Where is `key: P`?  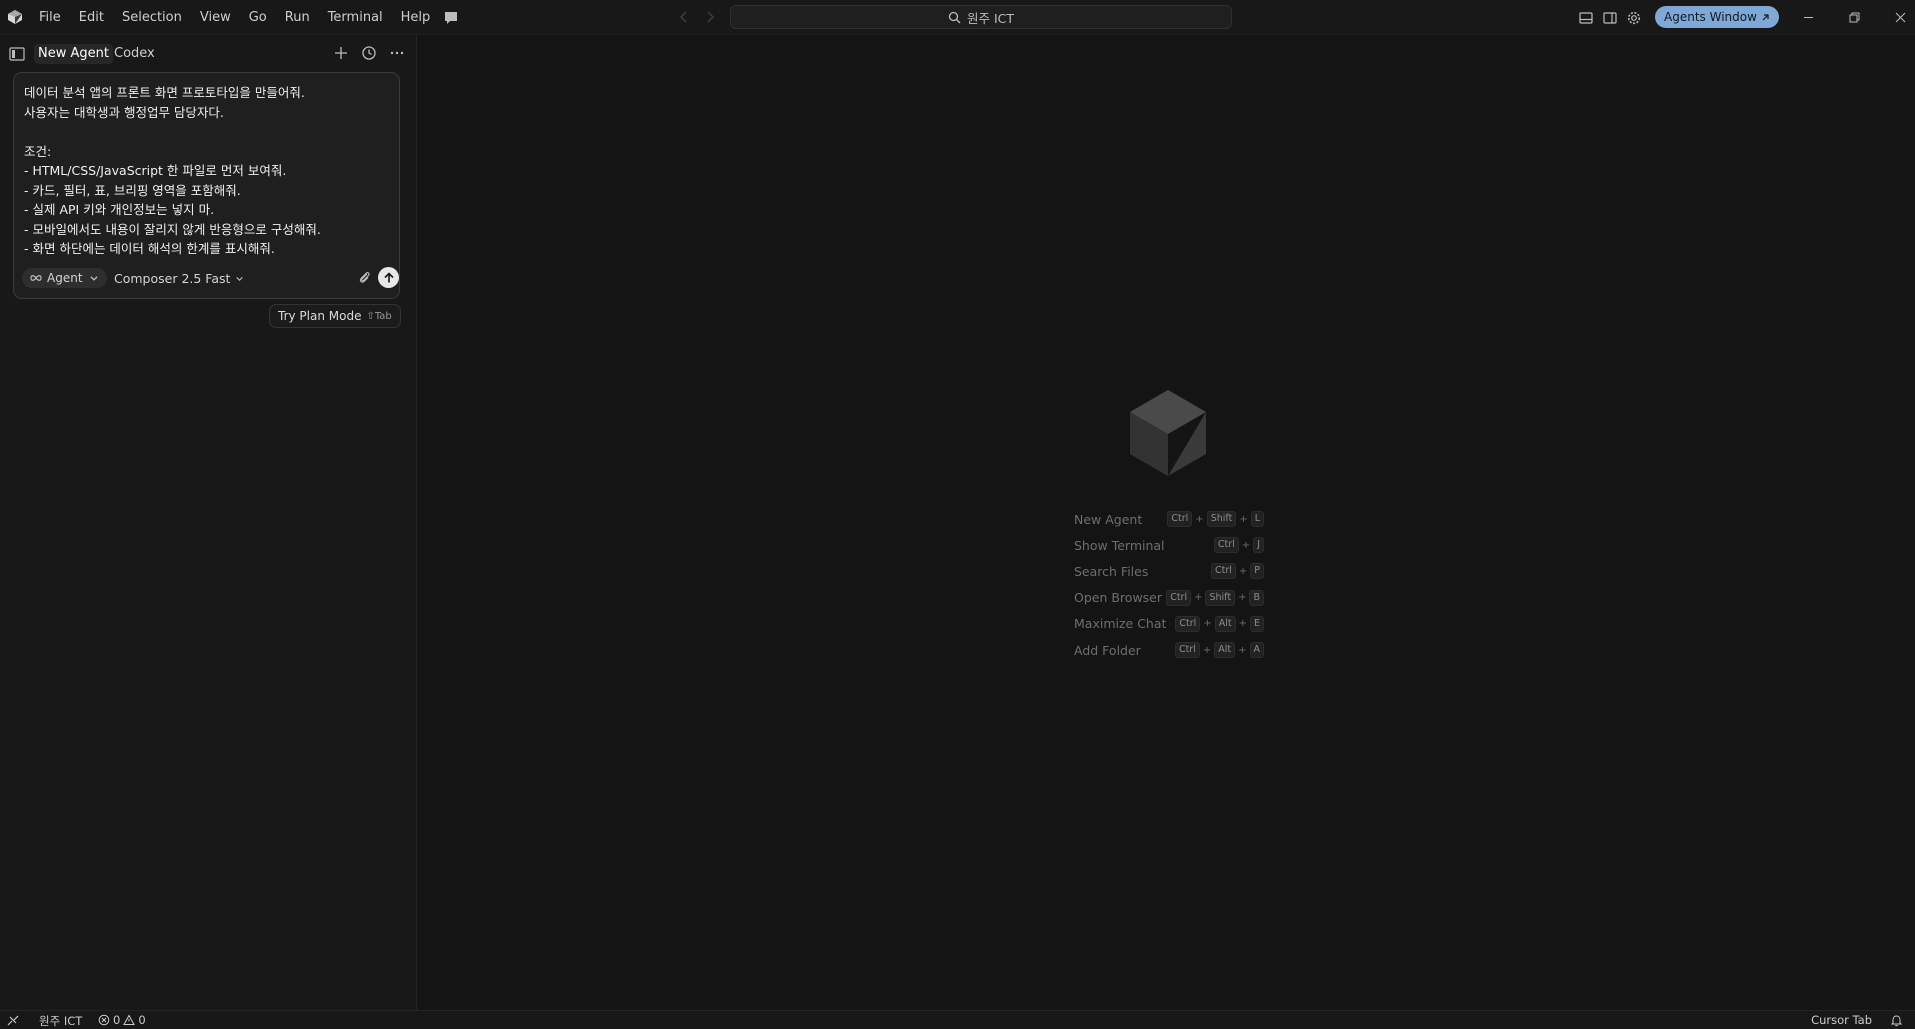 key: P is located at coordinates (1257, 571).